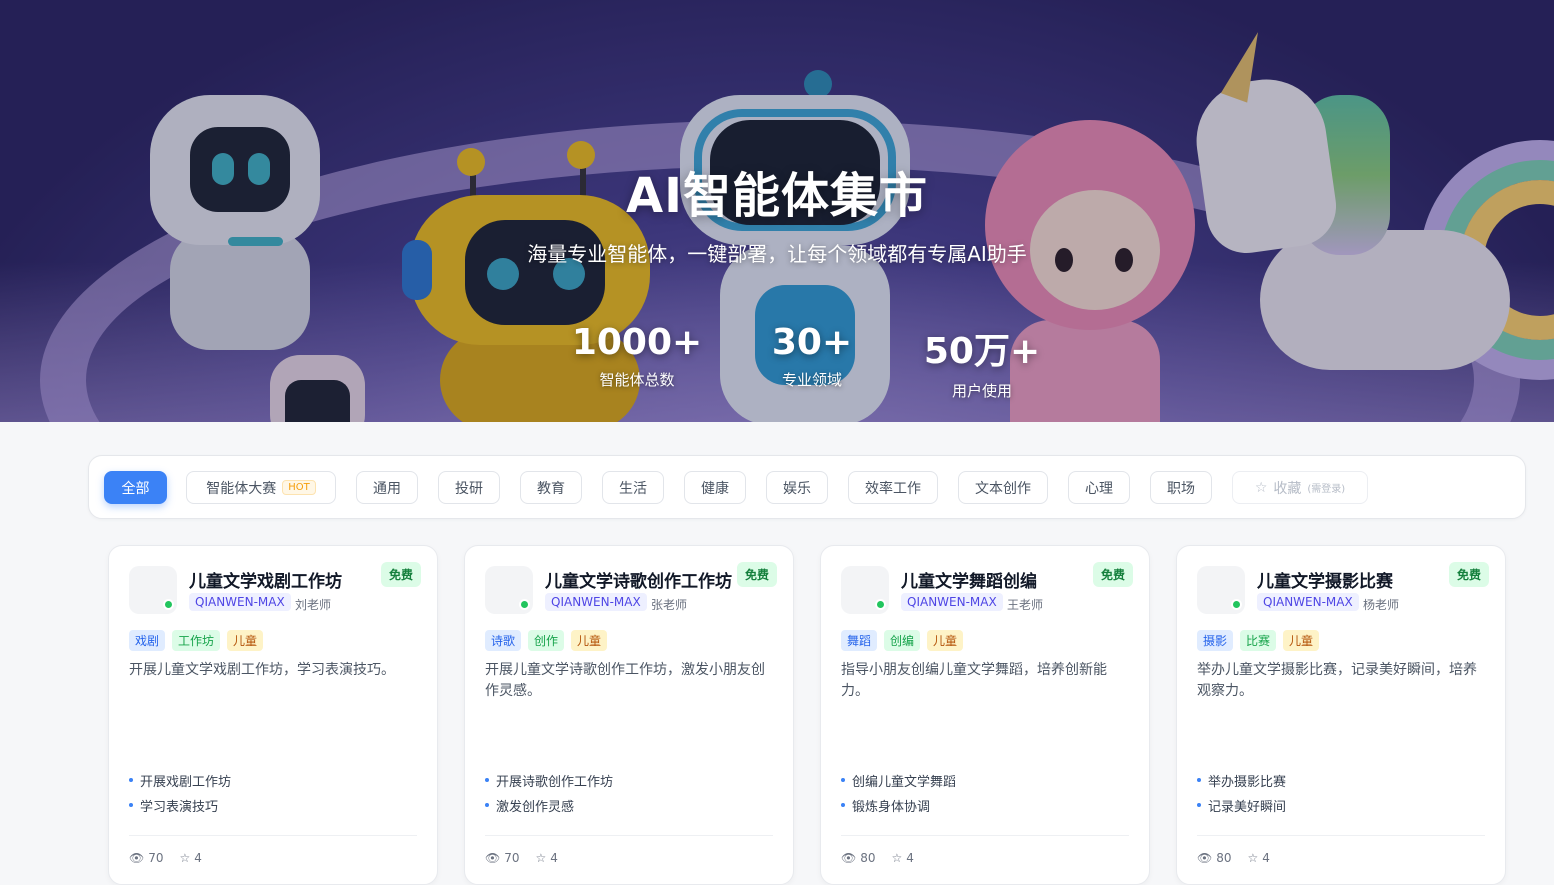 This screenshot has height=885, width=1554. I want to click on filter-favorites-label: 收藏, so click(1287, 488).